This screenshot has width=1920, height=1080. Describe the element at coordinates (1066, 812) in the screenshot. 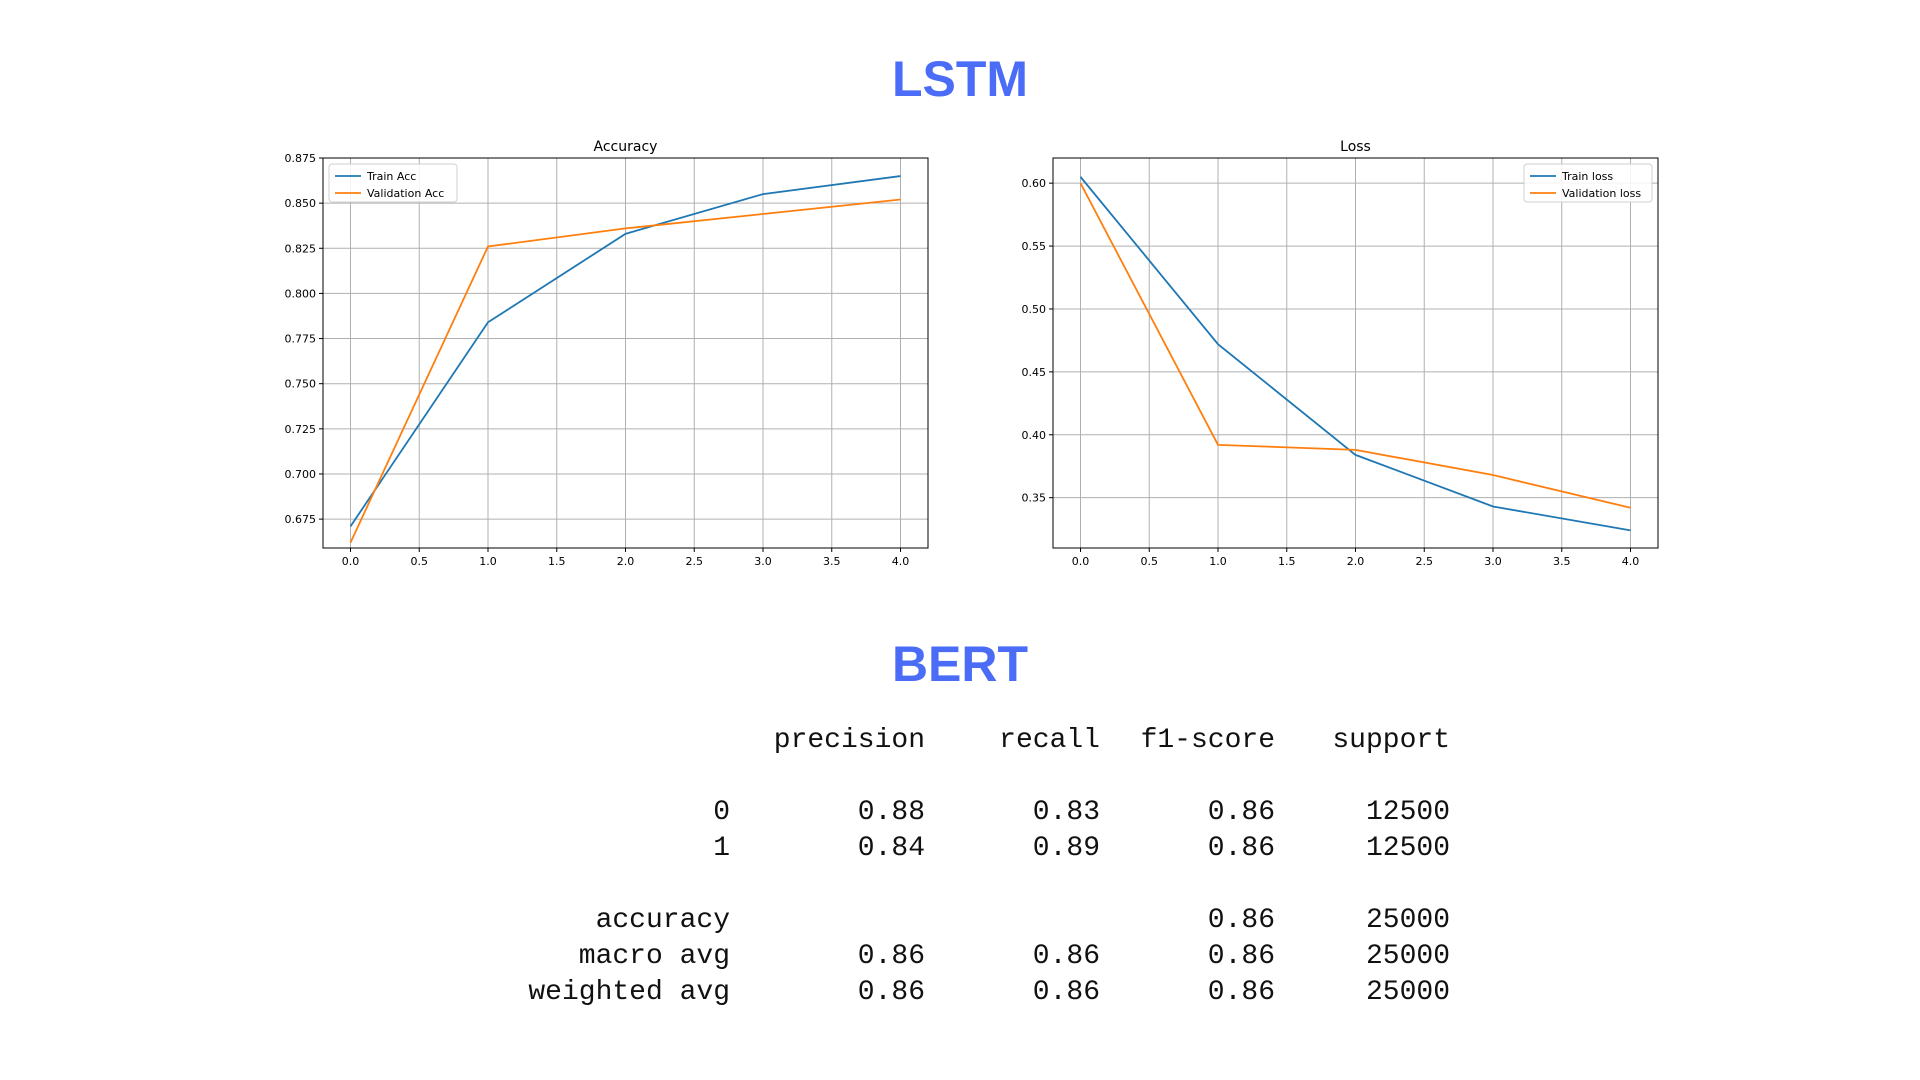

I see `report-row-0-recall: 0.83` at that location.